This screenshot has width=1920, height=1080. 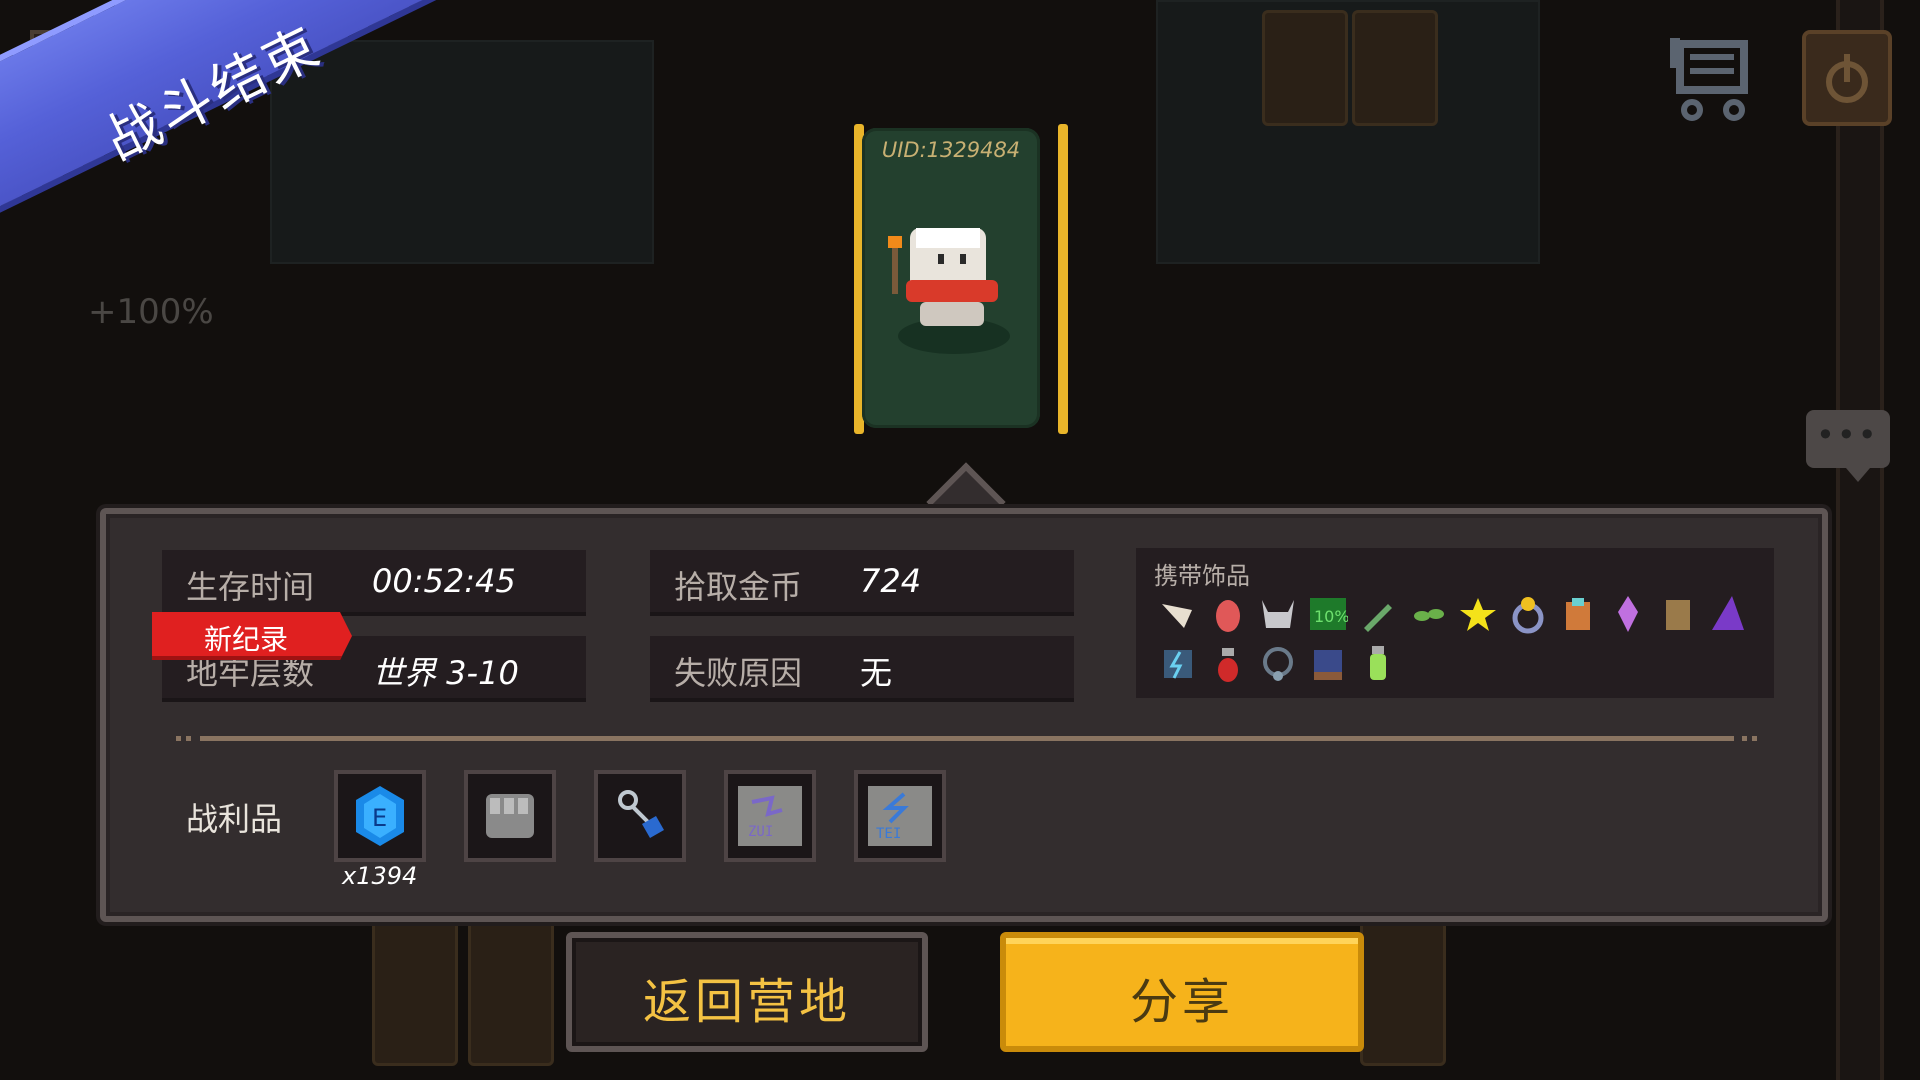 I want to click on crystal-icon, so click(x=1628, y=614).